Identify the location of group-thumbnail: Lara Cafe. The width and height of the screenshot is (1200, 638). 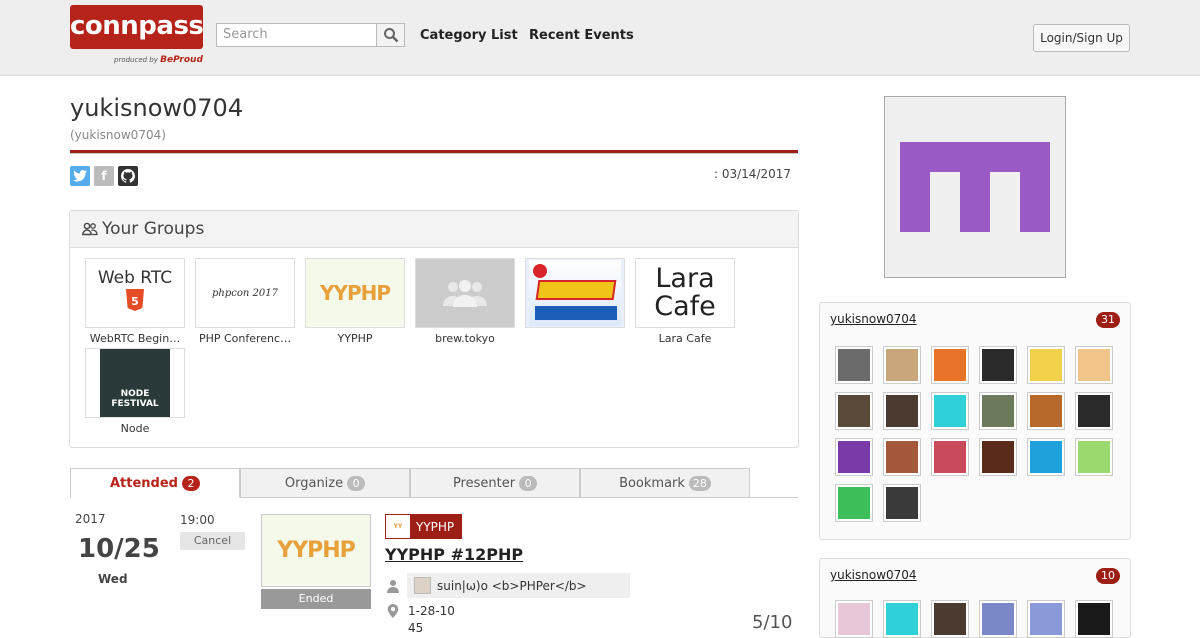
(685, 293).